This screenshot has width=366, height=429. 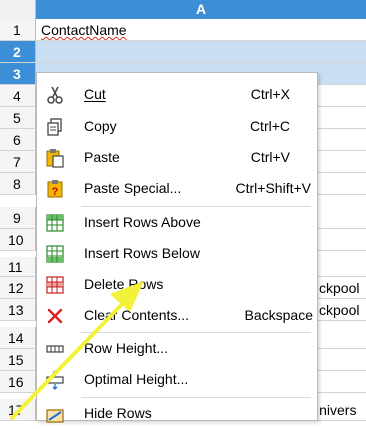 What do you see at coordinates (100, 126) in the screenshot?
I see `menu-item-label: Copy` at bounding box center [100, 126].